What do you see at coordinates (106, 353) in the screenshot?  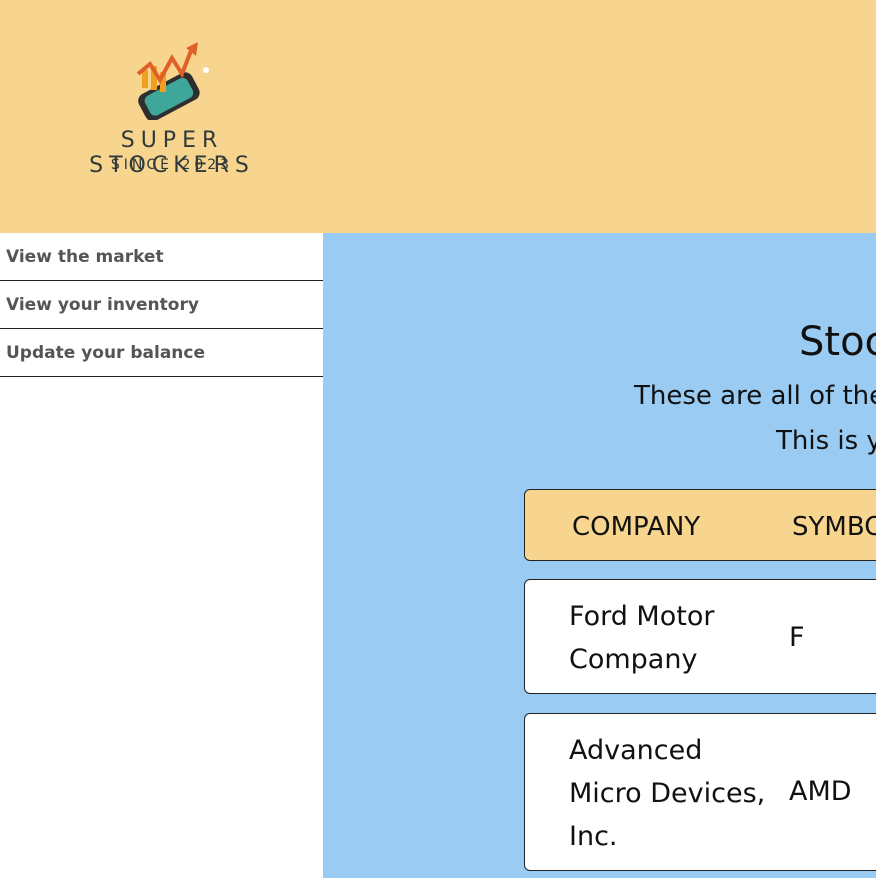 I see `sidebar-item-label: Update your balance` at bounding box center [106, 353].